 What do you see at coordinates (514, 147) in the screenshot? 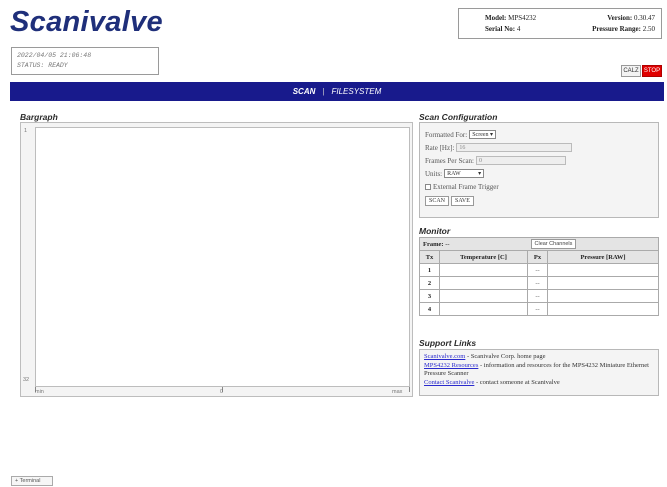
I see `rate-input: 16` at bounding box center [514, 147].